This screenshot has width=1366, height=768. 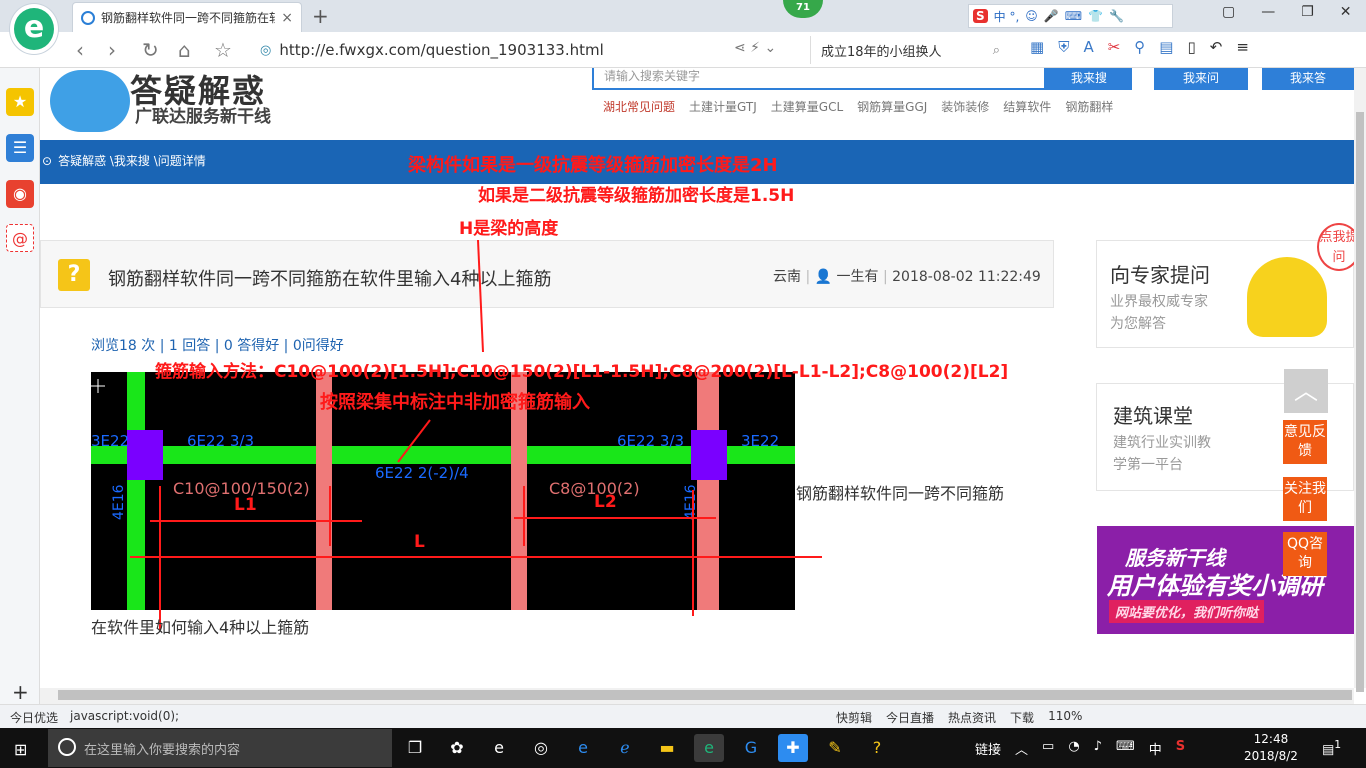 What do you see at coordinates (636, 196) in the screenshot?
I see `annotation-line2: 如果是二级抗震等级箍筋加密长度是1.5H` at bounding box center [636, 196].